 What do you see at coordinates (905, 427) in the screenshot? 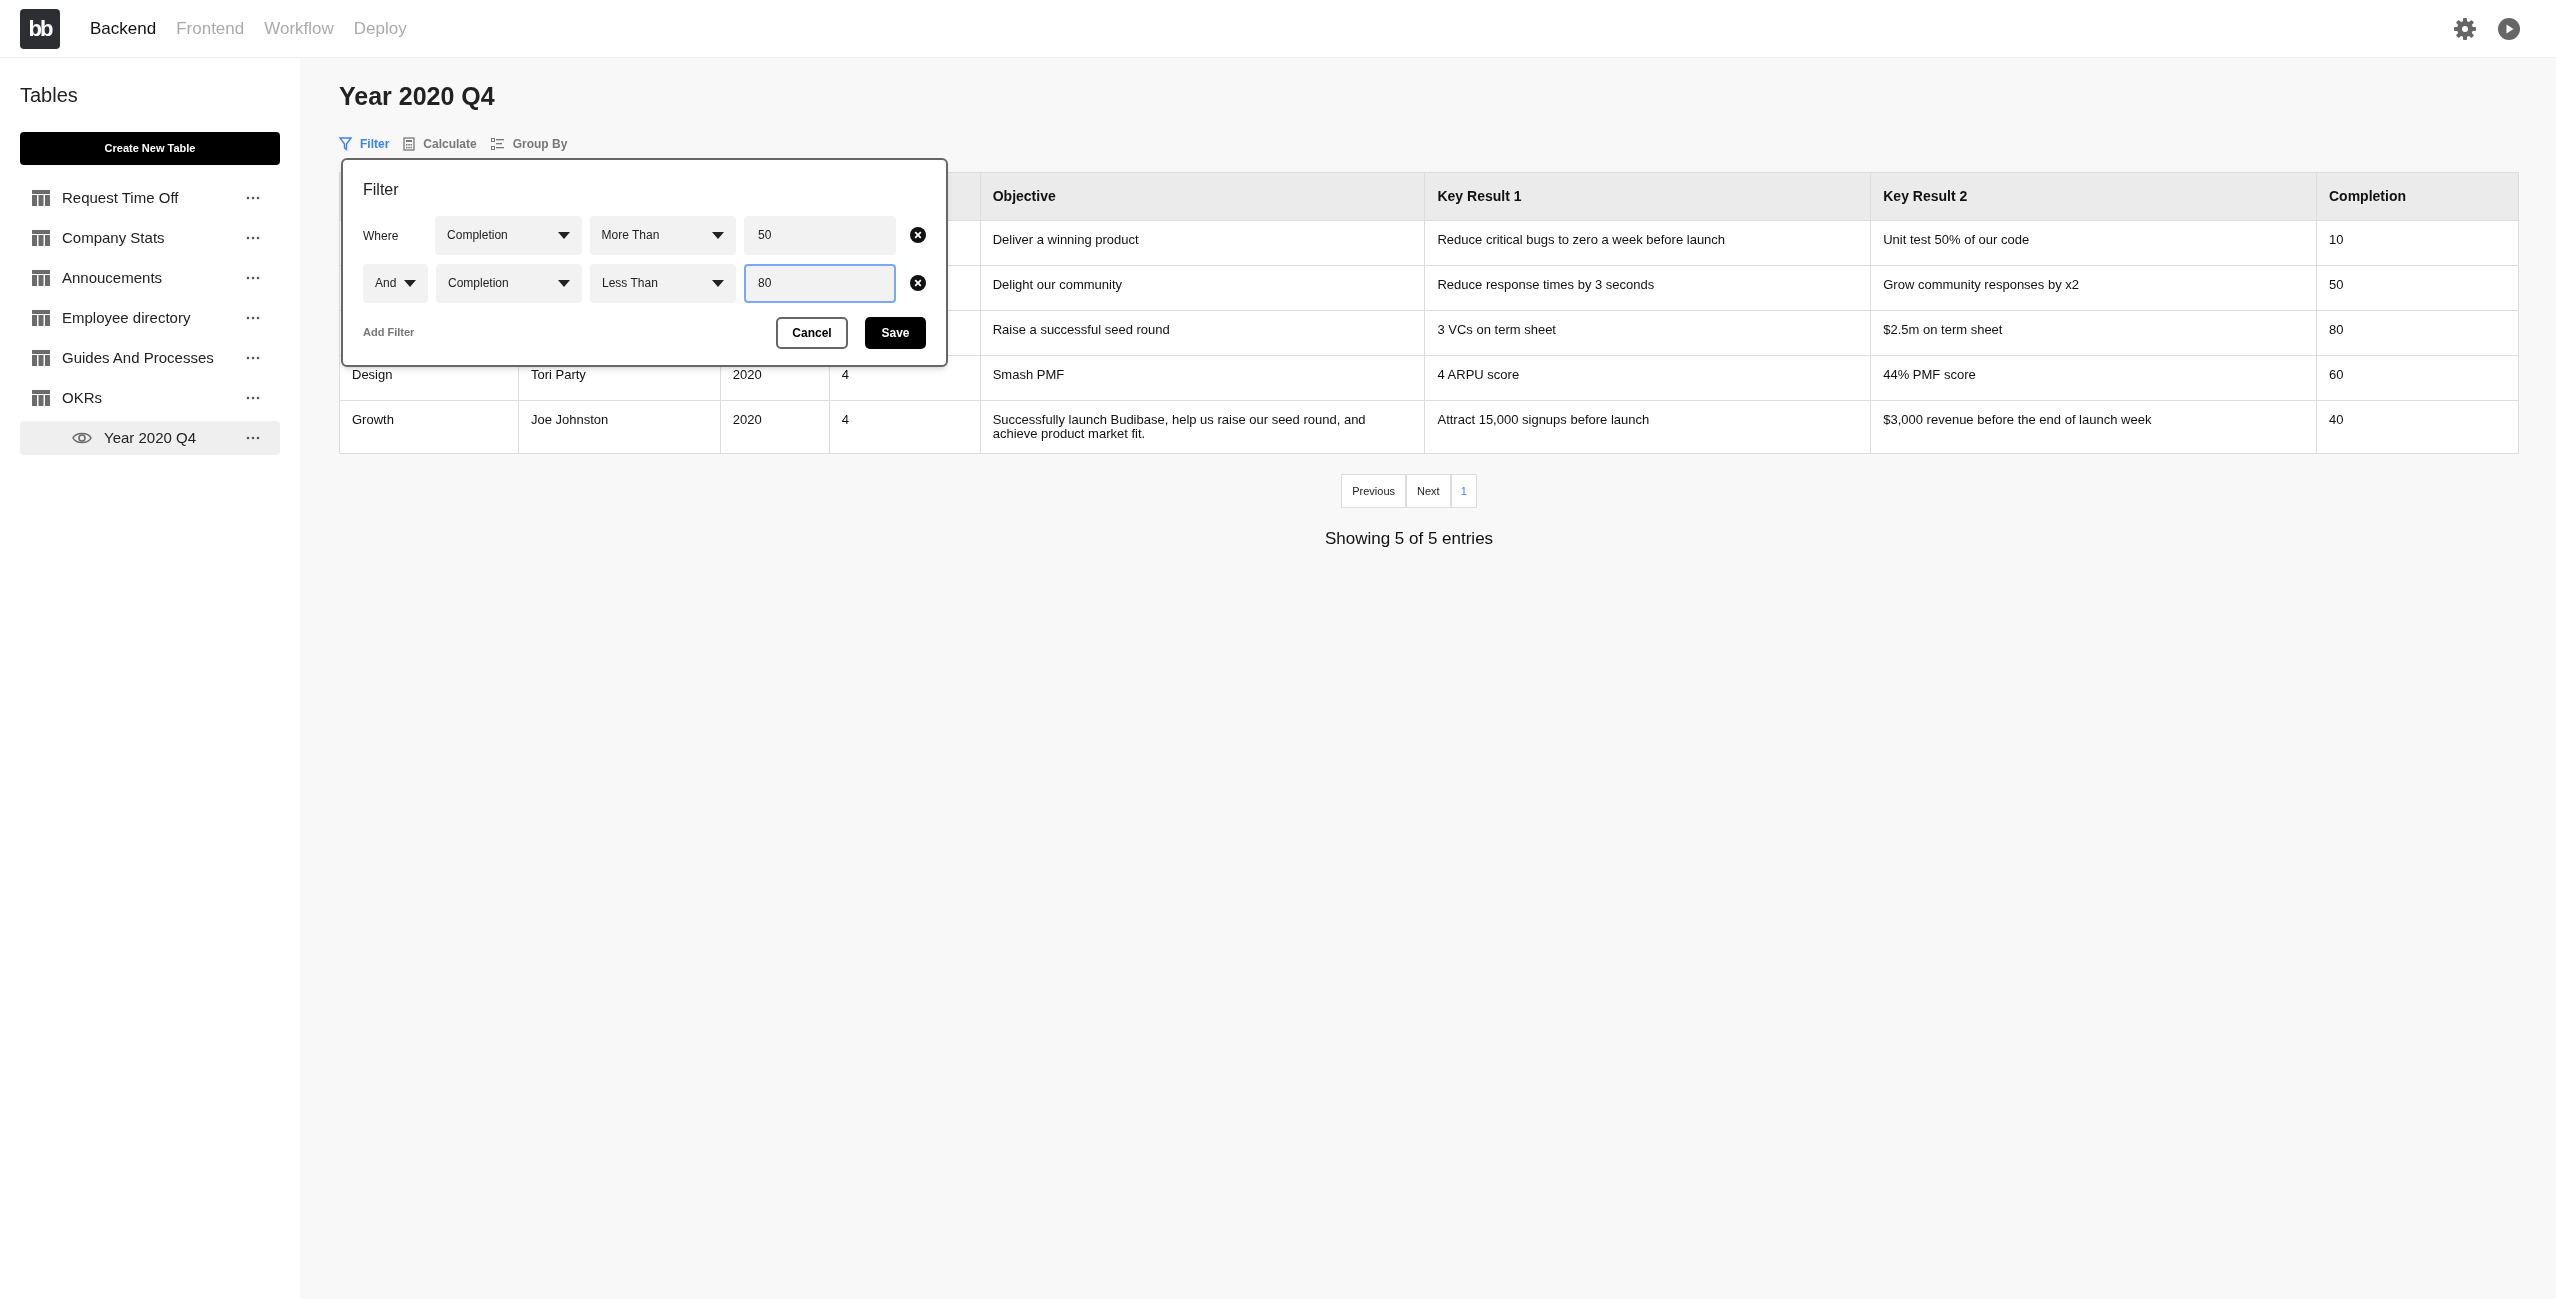
I see `table-cell: 4` at bounding box center [905, 427].